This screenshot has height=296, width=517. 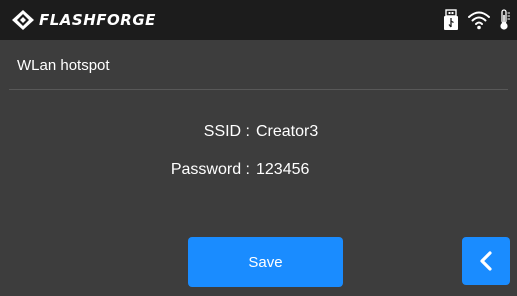 What do you see at coordinates (63, 65) in the screenshot?
I see `page-title: WLan hotspot` at bounding box center [63, 65].